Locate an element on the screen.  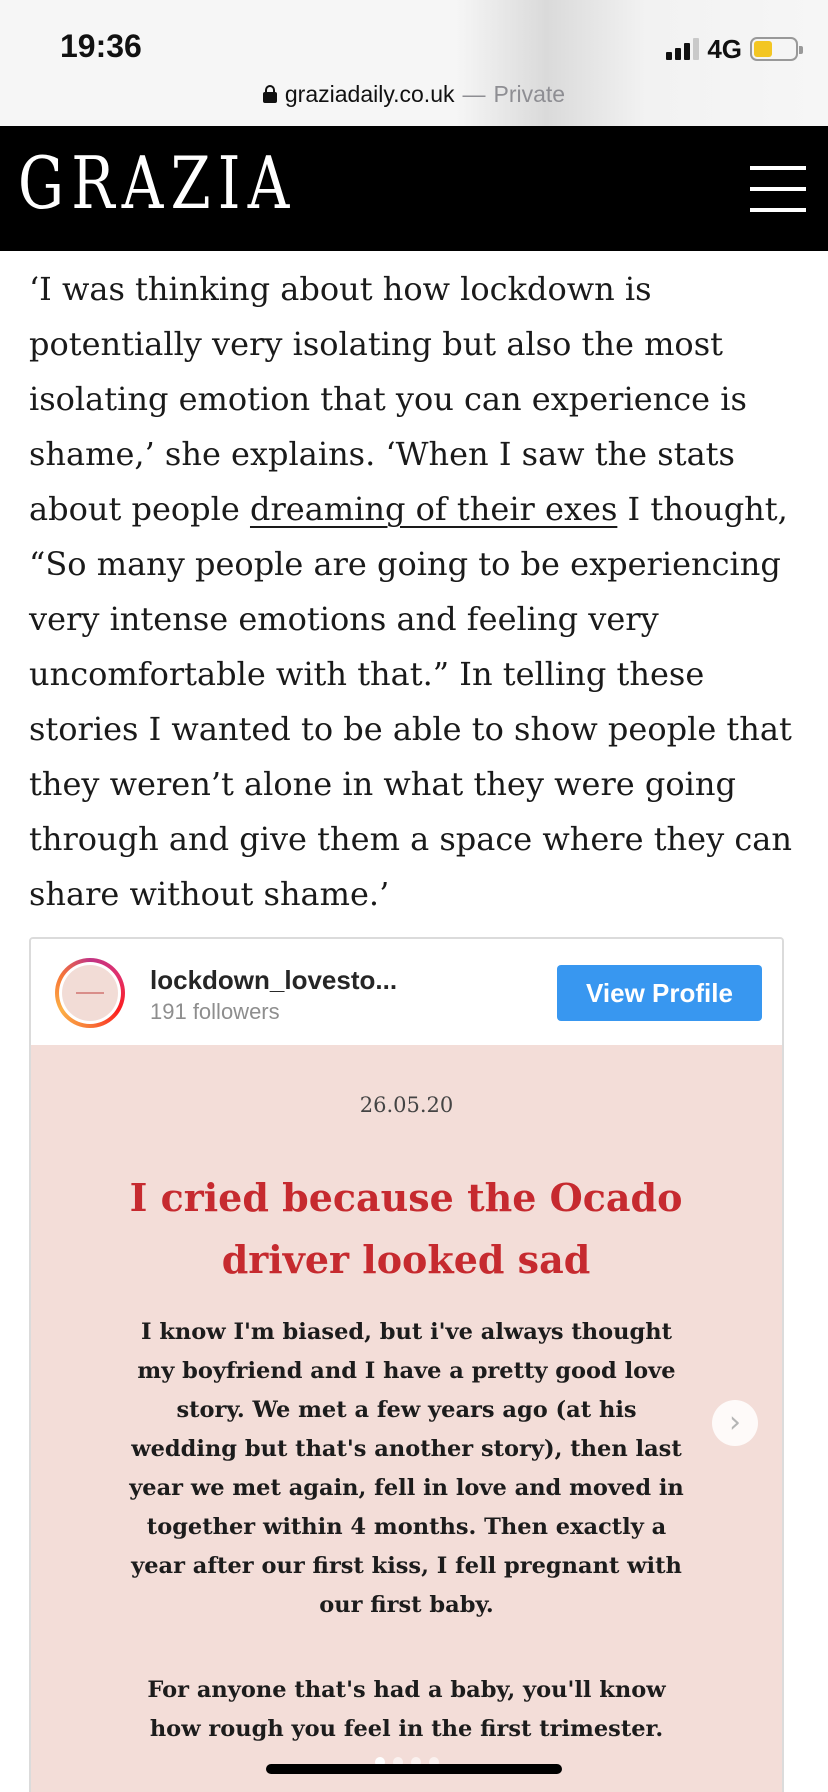
url-domain: graziadaily.co.uk is located at coordinates (369, 93).